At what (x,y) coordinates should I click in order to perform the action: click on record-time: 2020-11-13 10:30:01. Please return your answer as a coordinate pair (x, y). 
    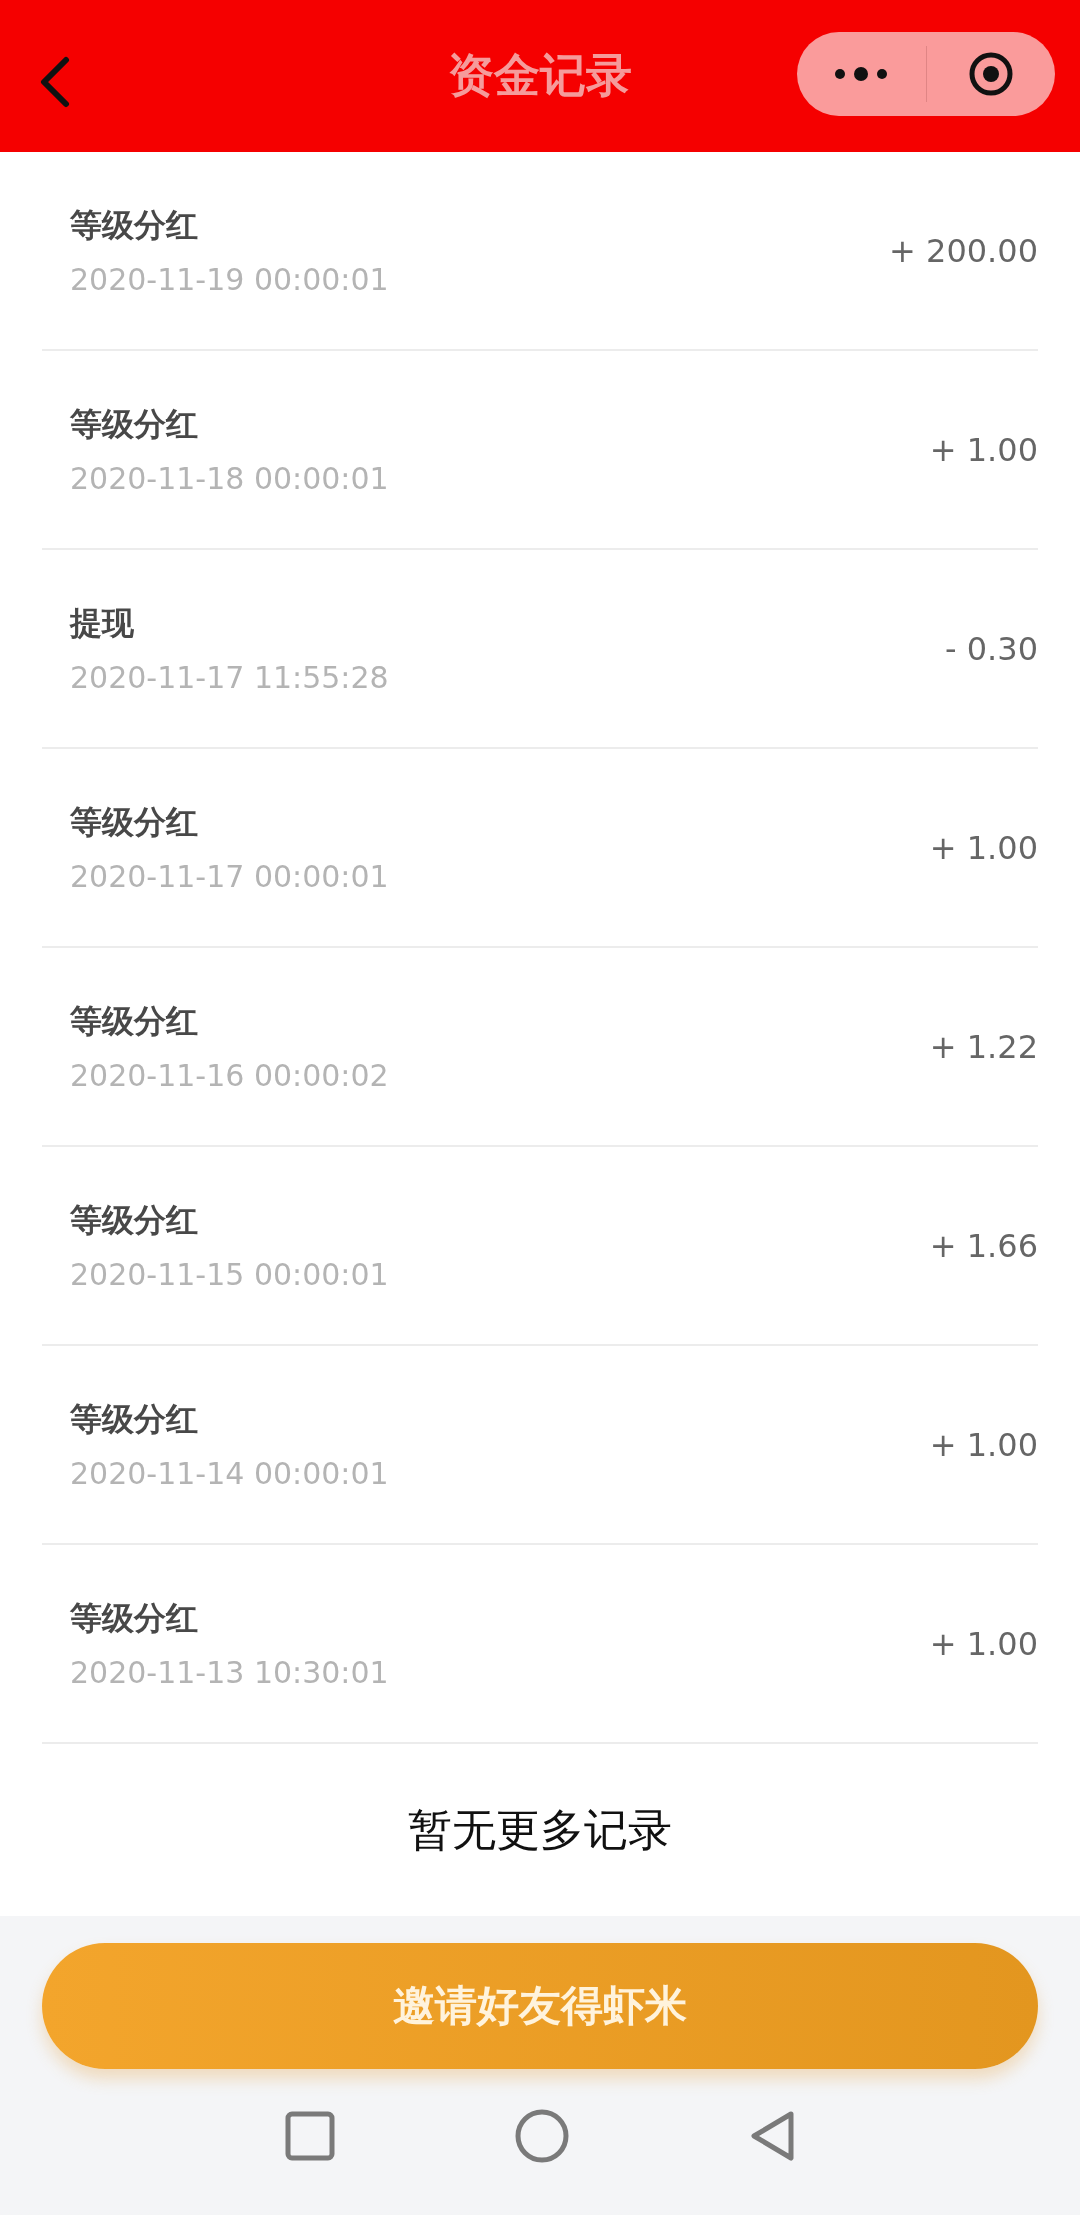
    Looking at the image, I should click on (230, 1672).